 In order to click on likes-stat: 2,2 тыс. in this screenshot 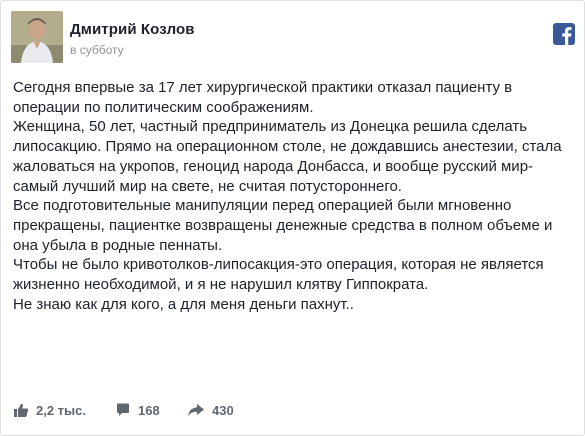, I will do `click(49, 410)`.